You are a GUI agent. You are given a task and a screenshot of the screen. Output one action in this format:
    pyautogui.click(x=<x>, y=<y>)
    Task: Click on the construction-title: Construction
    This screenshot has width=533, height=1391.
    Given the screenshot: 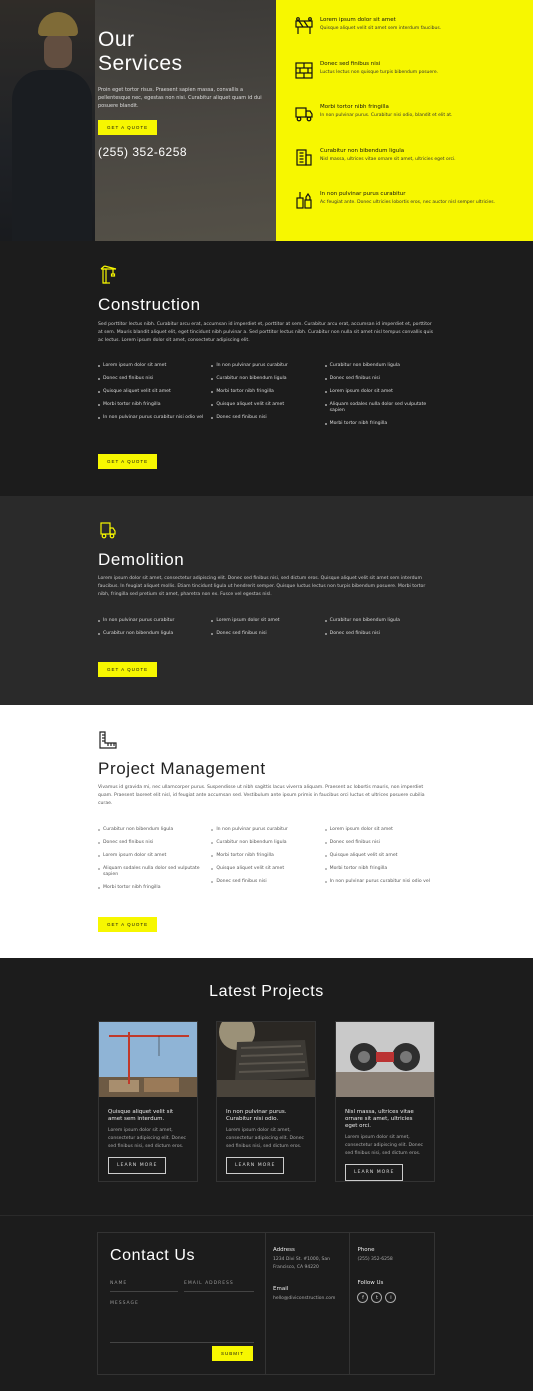 What is the action you would take?
    pyautogui.click(x=149, y=304)
    